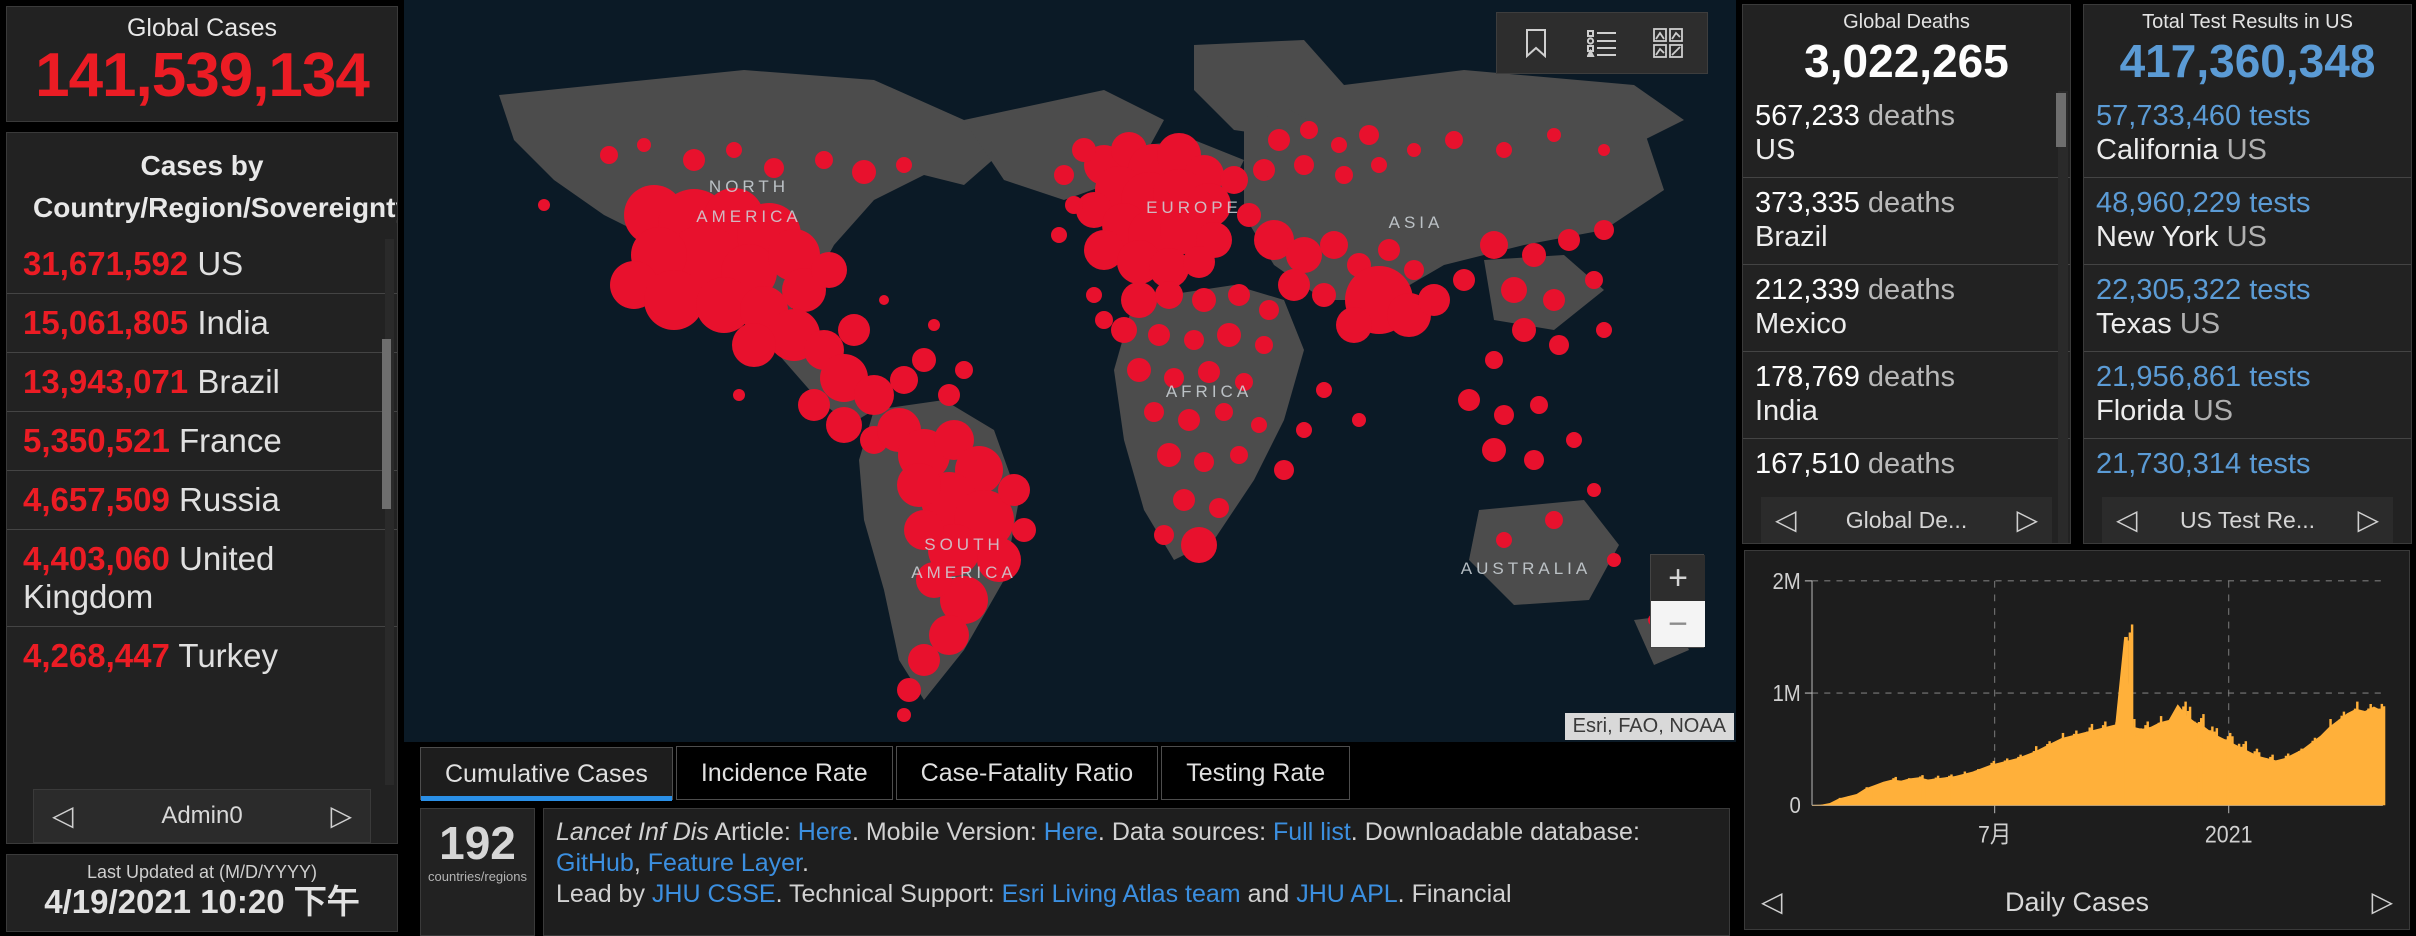 The width and height of the screenshot is (2416, 936). What do you see at coordinates (714, 894) in the screenshot?
I see `link-jhu-csse: JHU CSSE` at bounding box center [714, 894].